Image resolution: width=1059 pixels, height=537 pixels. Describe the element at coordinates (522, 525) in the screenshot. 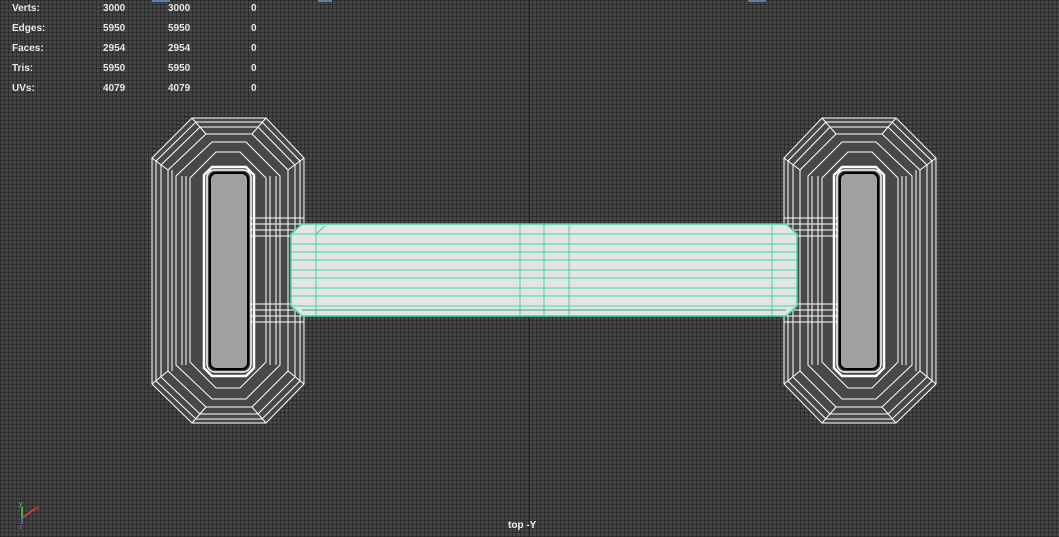

I see `camera-view-label: top -Y` at that location.